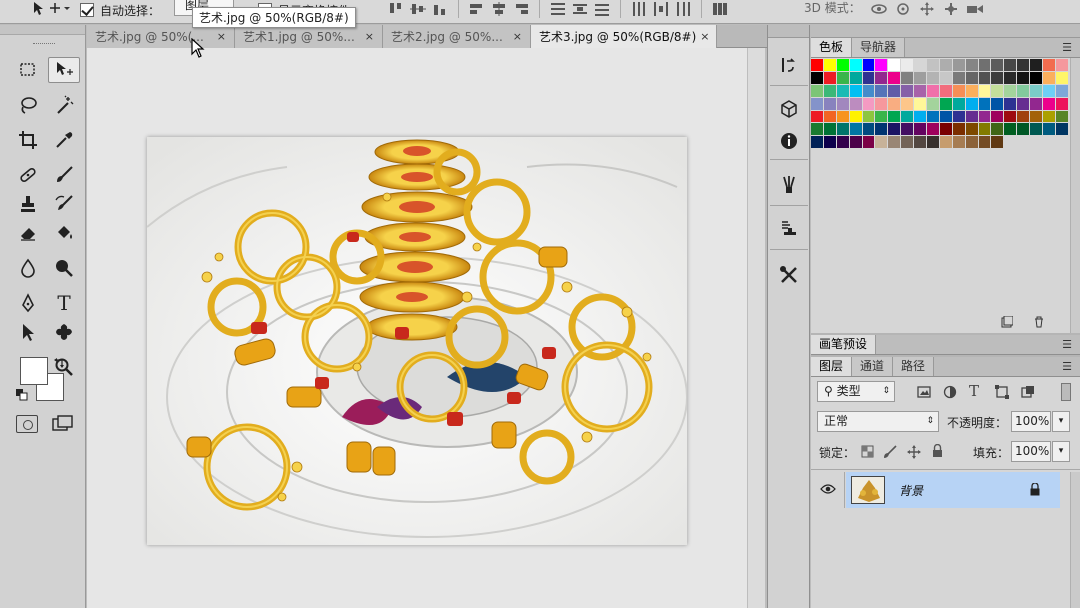 Image resolution: width=1080 pixels, height=608 pixels. Describe the element at coordinates (661, 9) in the screenshot. I see `distribute-hcenter-icon` at that location.